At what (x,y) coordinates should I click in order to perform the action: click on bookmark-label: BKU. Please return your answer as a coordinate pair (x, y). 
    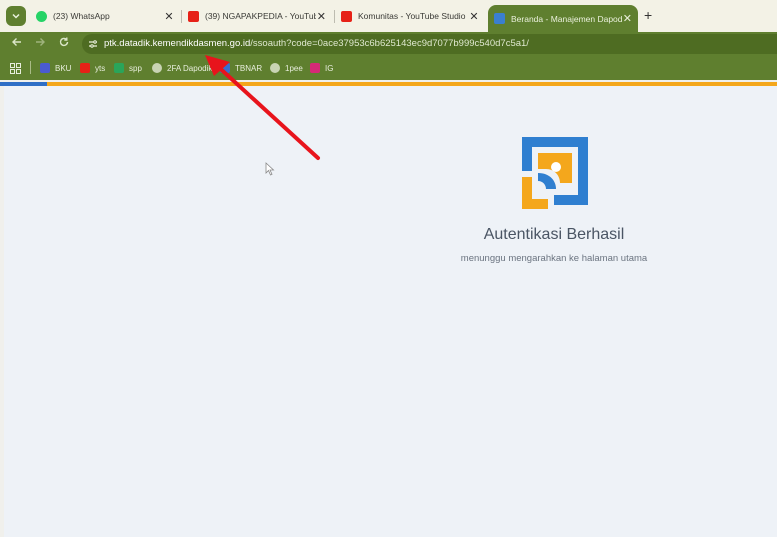
    Looking at the image, I should click on (63, 68).